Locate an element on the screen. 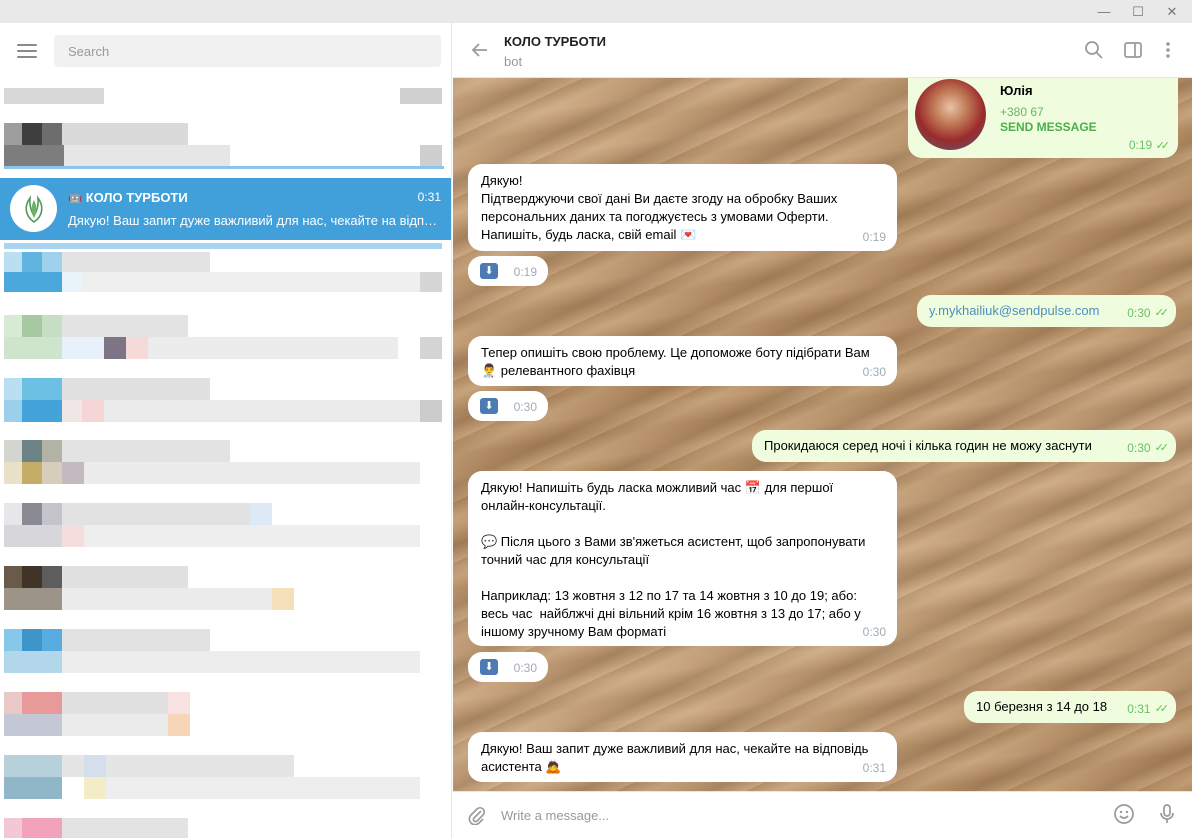 This screenshot has height=838, width=1192. conversation-header: КОЛО ТУРБОТИ bot is located at coordinates (822, 50).